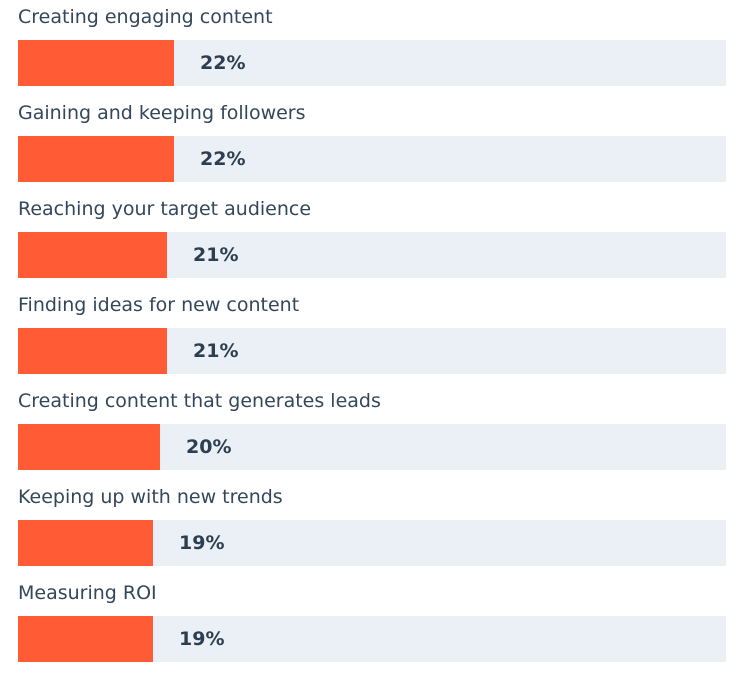 This screenshot has height=677, width=742. Describe the element at coordinates (150, 497) in the screenshot. I see `bar-category-label: Keeping up with new trends` at that location.